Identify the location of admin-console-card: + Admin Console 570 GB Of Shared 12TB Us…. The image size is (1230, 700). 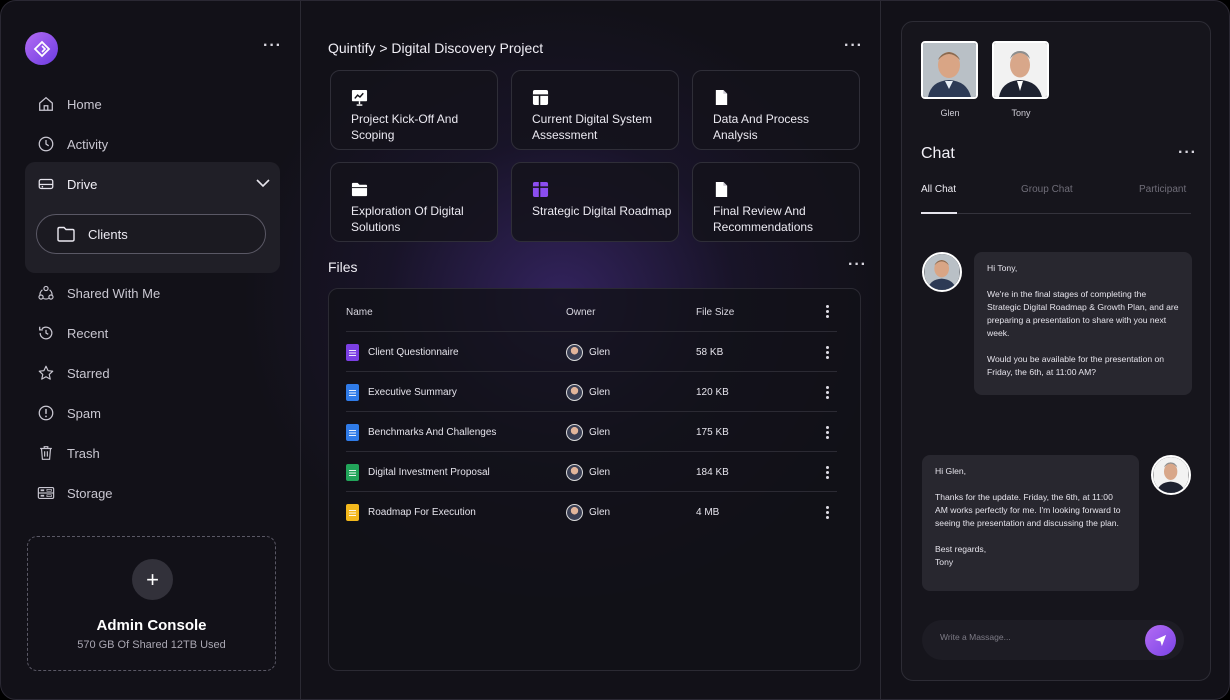
(151, 603).